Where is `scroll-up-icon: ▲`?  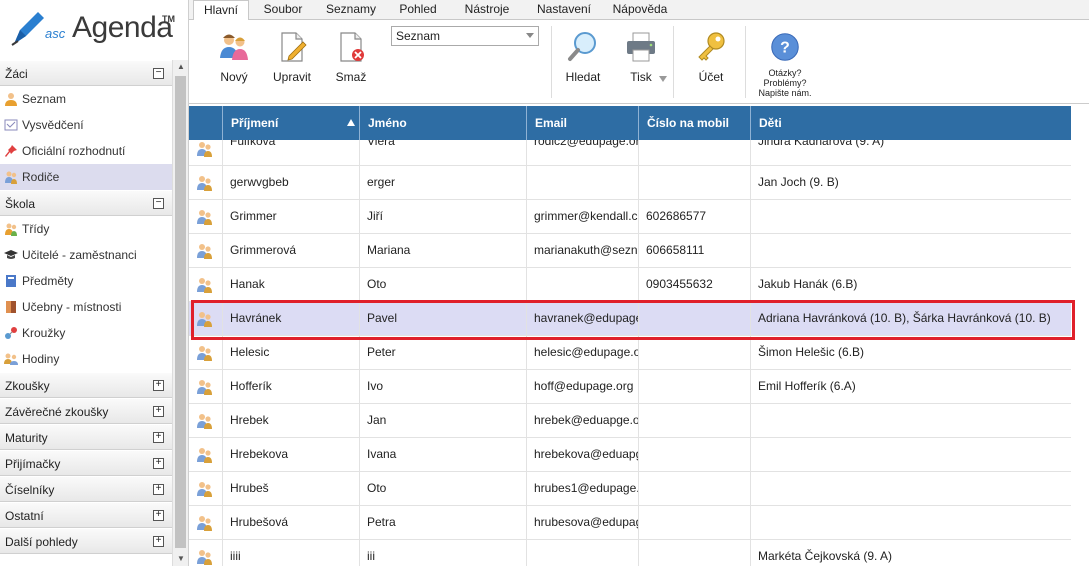
scroll-up-icon: ▲ is located at coordinates (181, 67).